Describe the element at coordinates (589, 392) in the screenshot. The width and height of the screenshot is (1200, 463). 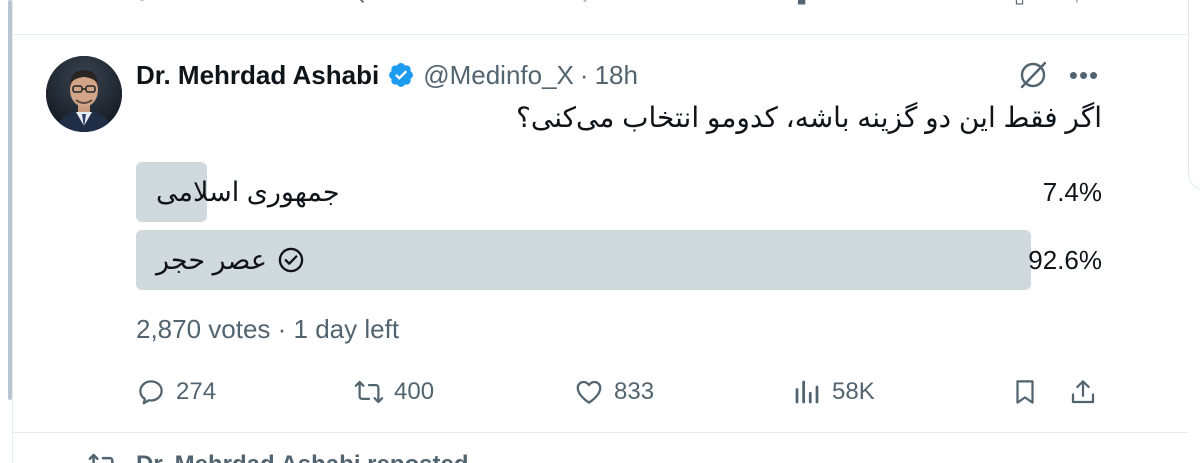
I see `like-icon` at that location.